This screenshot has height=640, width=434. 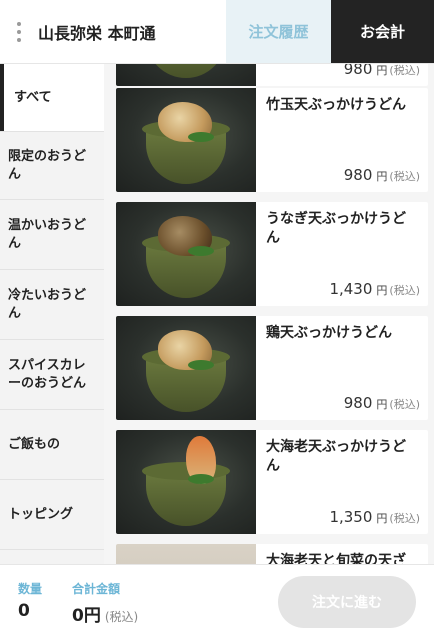 I want to click on total-value: 0円, so click(x=86, y=616).